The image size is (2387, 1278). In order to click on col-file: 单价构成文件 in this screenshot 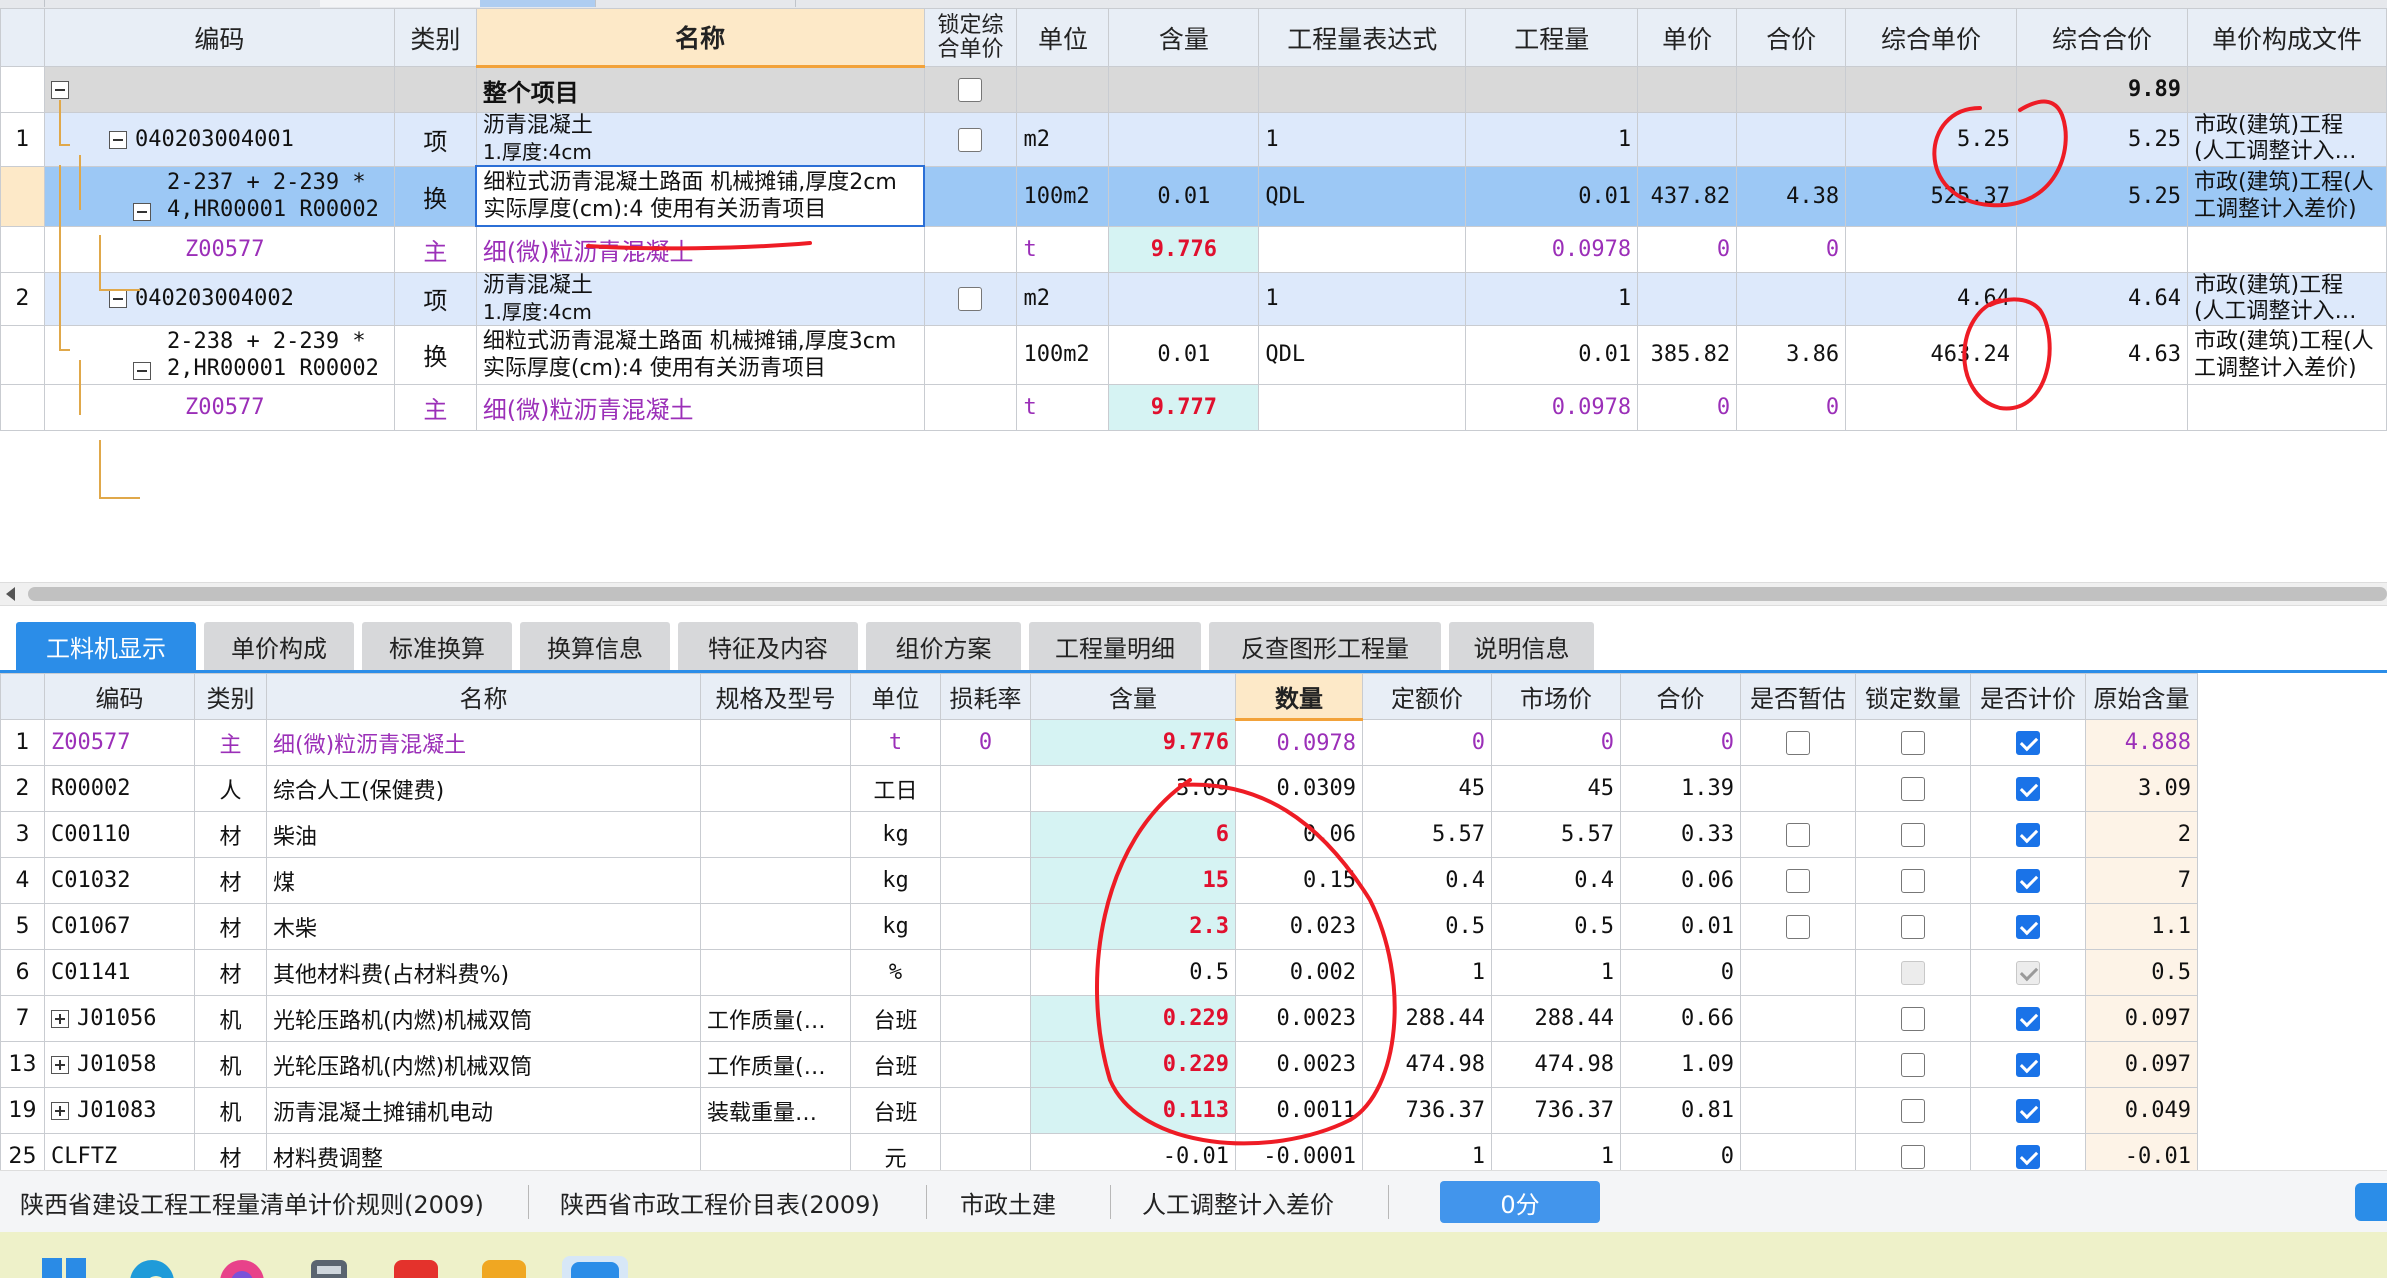, I will do `click(2286, 37)`.